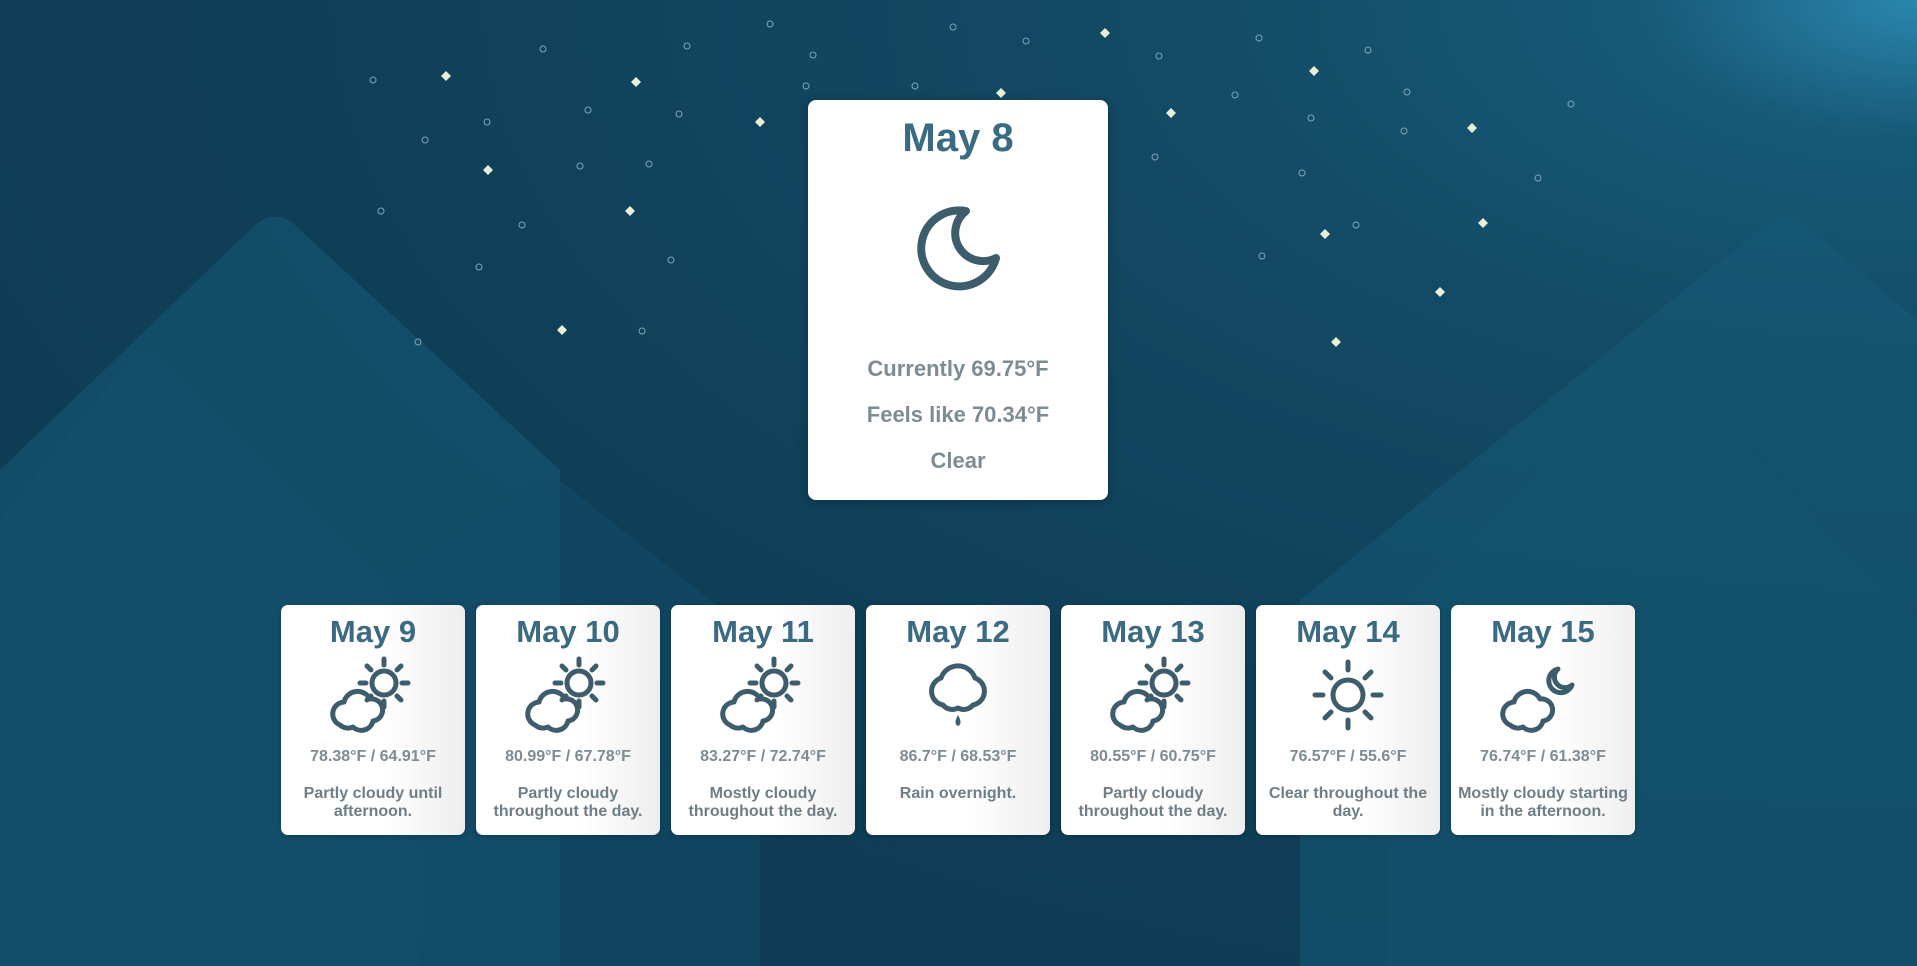 Image resolution: width=1917 pixels, height=966 pixels. What do you see at coordinates (958, 138) in the screenshot?
I see `today-date: May 8` at bounding box center [958, 138].